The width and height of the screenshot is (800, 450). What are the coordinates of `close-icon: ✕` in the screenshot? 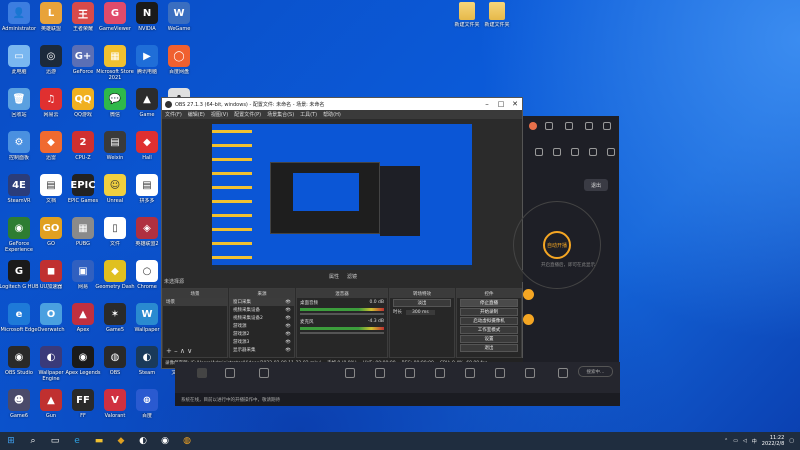 It's located at (515, 104).